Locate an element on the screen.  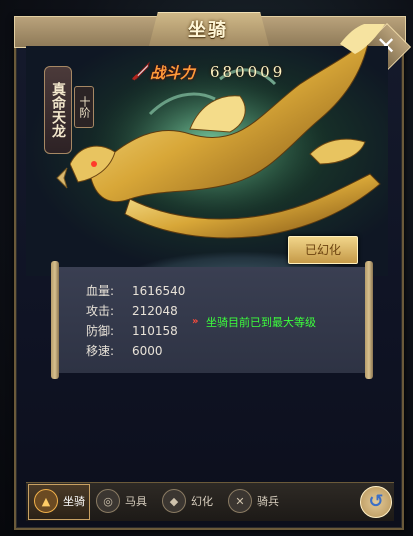
stat-row: 血量: 1616540 is located at coordinates (135, 290).